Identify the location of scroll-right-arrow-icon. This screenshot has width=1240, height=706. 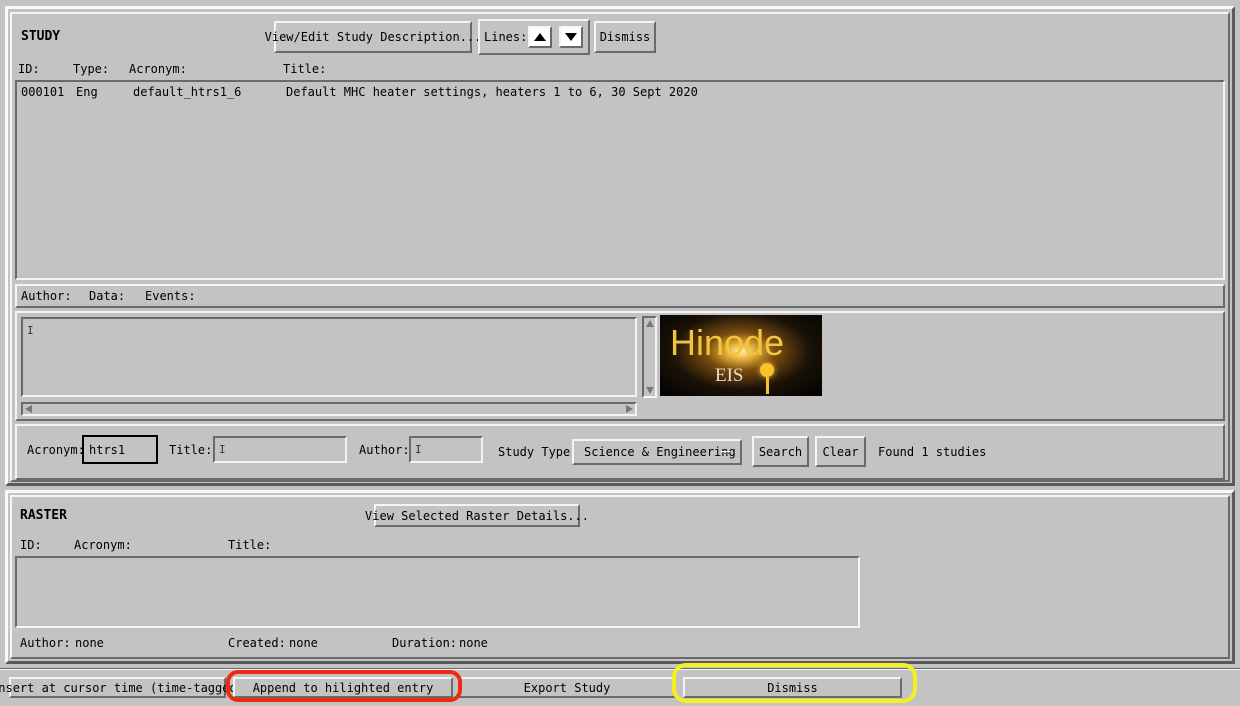
(629, 409).